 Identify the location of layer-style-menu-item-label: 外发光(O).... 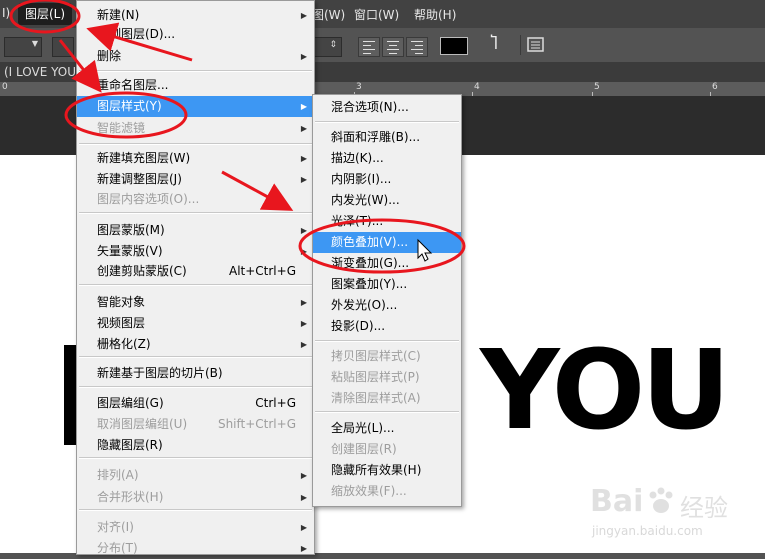
(364, 305).